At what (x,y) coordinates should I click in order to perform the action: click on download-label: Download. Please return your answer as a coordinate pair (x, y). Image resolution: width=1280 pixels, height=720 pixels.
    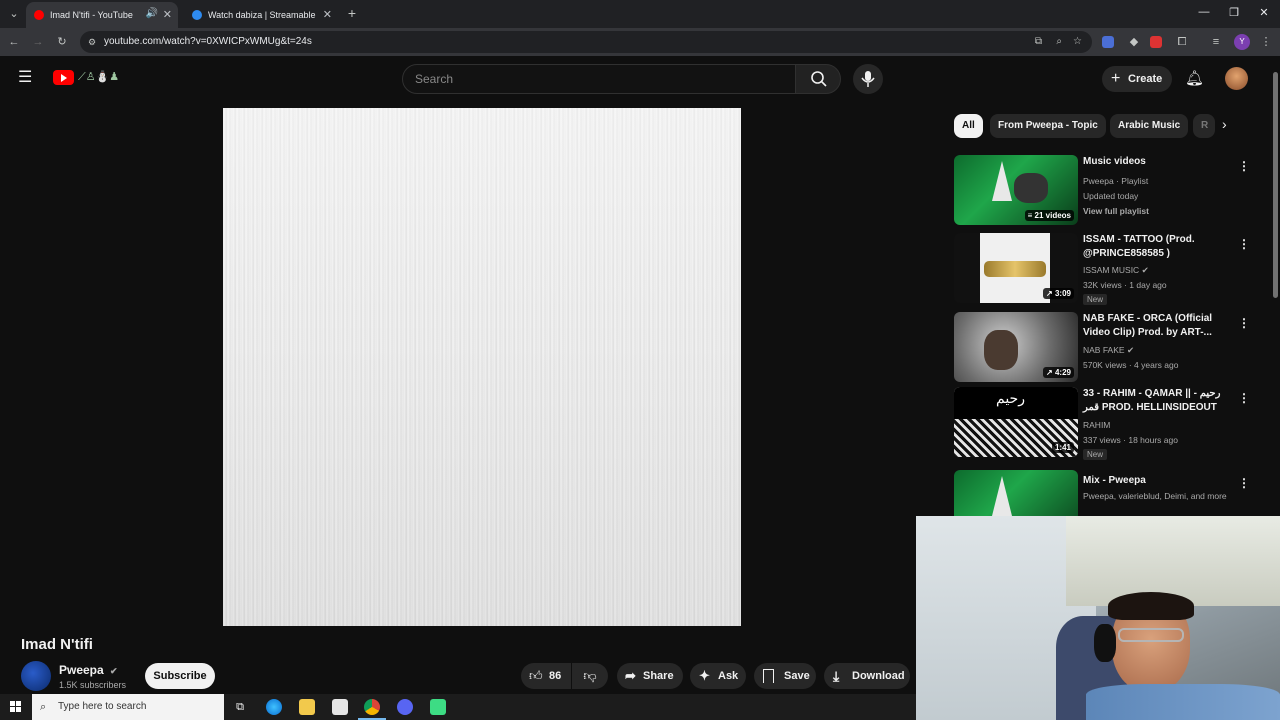
    Looking at the image, I should click on (878, 676).